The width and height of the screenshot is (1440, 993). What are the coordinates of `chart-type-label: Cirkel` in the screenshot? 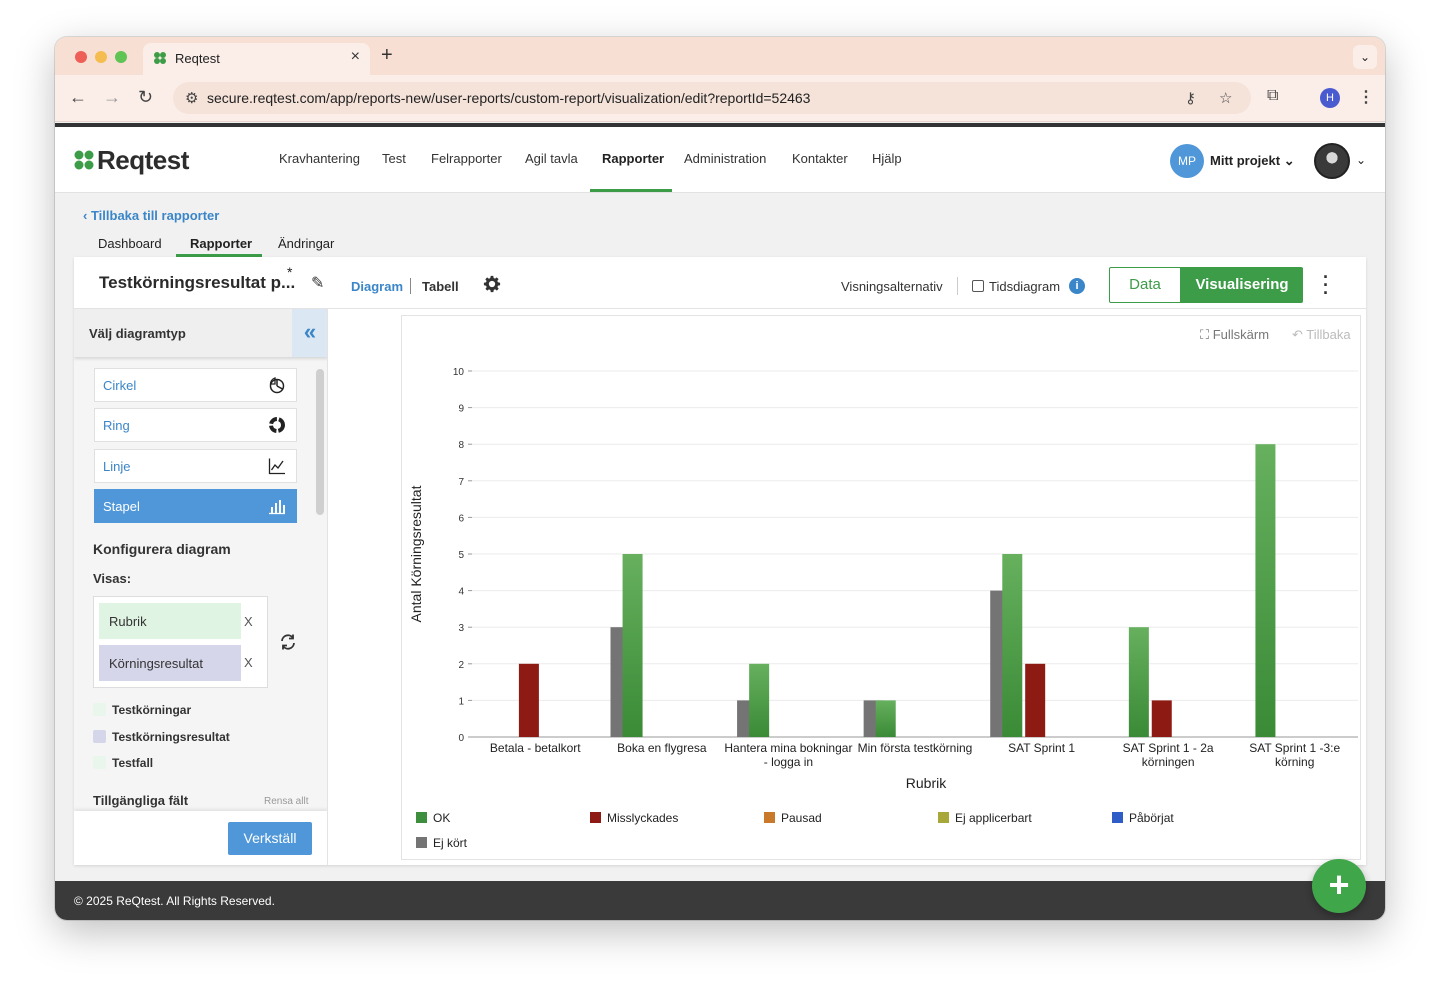 It's located at (120, 385).